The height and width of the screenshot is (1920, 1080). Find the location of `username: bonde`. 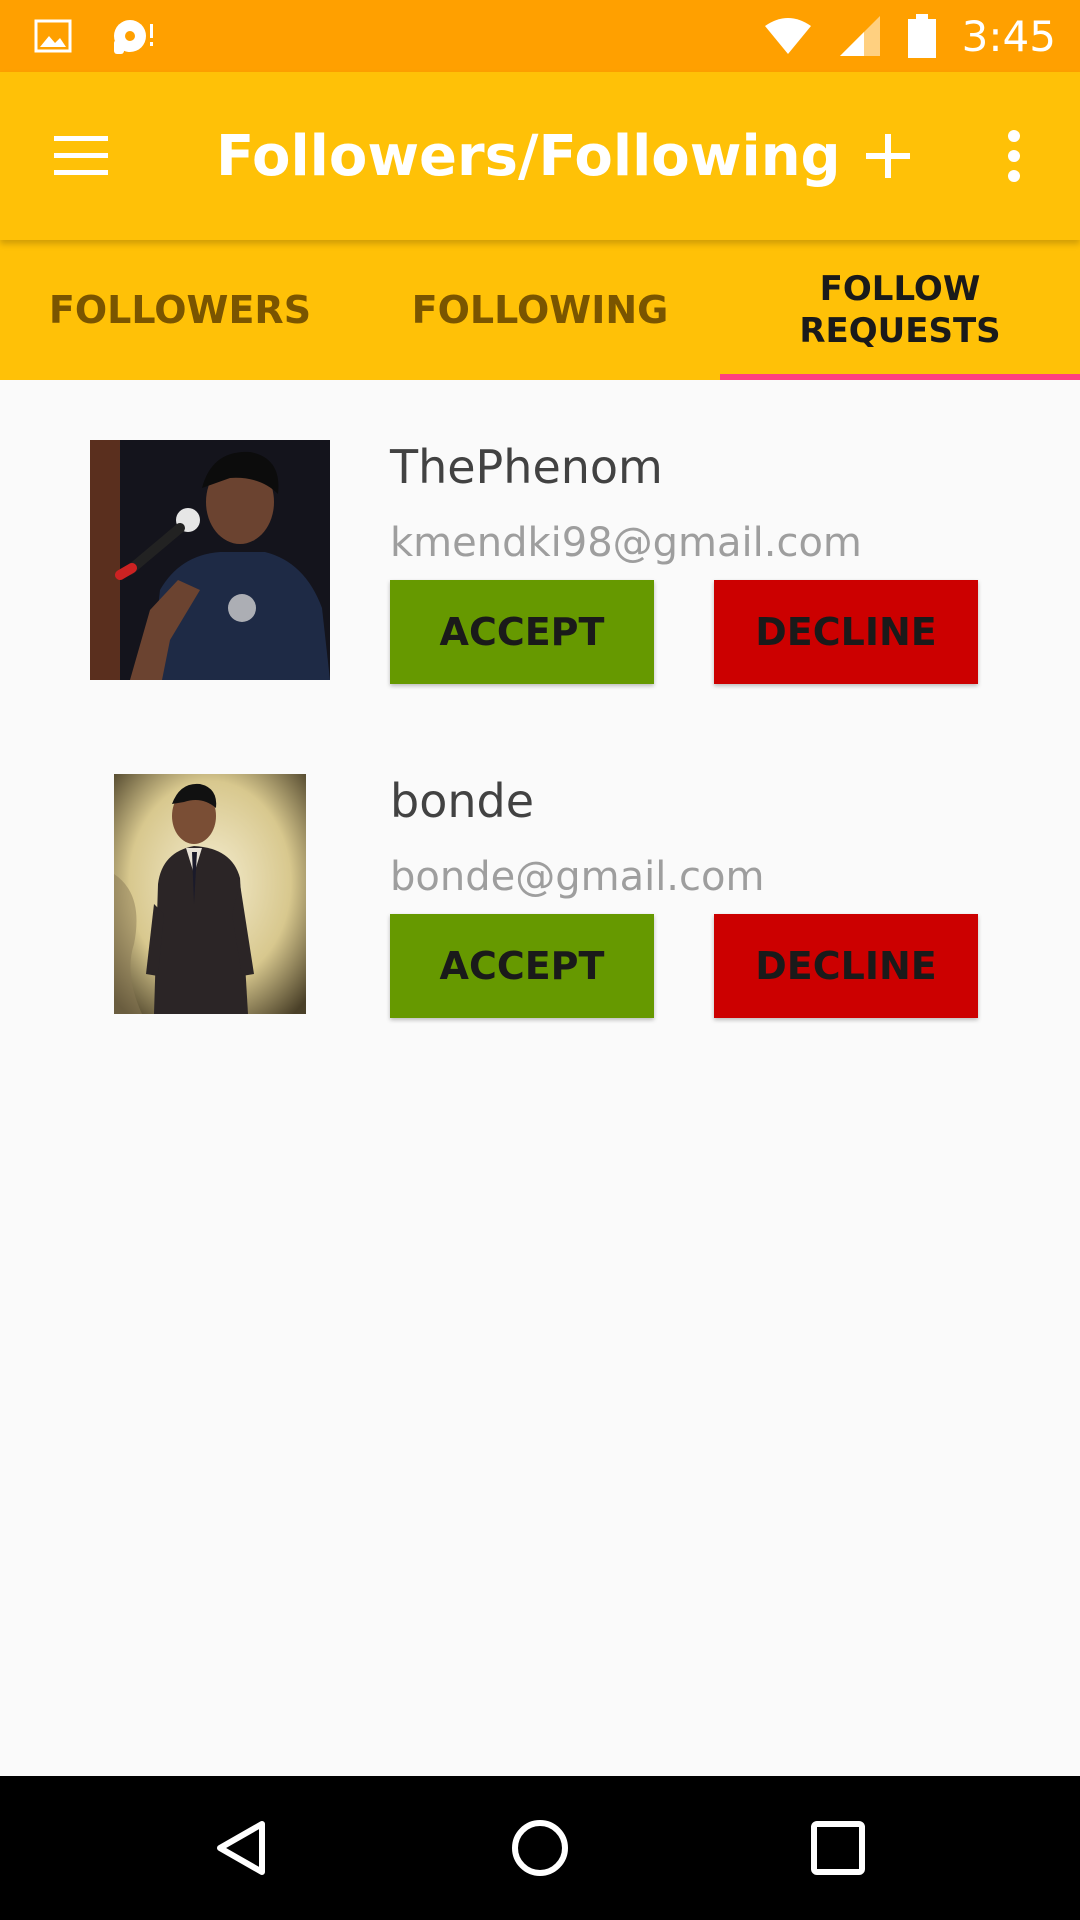

username: bonde is located at coordinates (462, 801).